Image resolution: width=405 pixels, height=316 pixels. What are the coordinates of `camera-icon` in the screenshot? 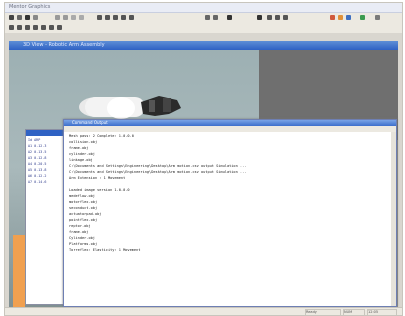 It's located at (348, 17).